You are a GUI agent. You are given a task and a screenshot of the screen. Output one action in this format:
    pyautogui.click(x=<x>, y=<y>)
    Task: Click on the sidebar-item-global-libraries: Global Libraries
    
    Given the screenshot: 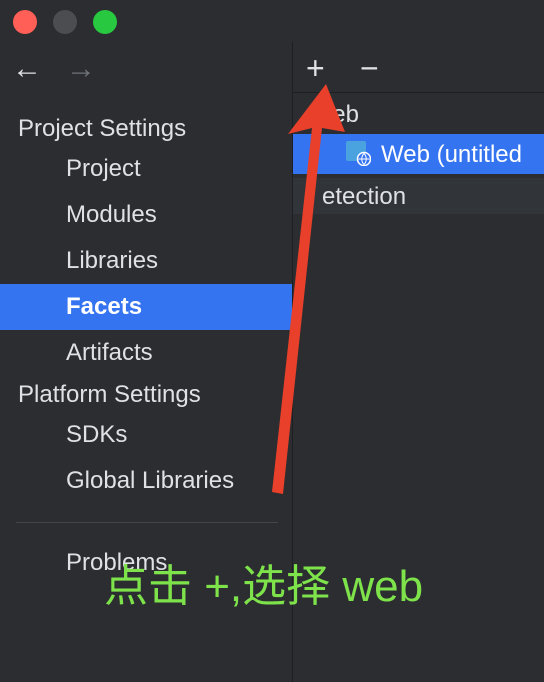 What is the action you would take?
    pyautogui.click(x=150, y=481)
    